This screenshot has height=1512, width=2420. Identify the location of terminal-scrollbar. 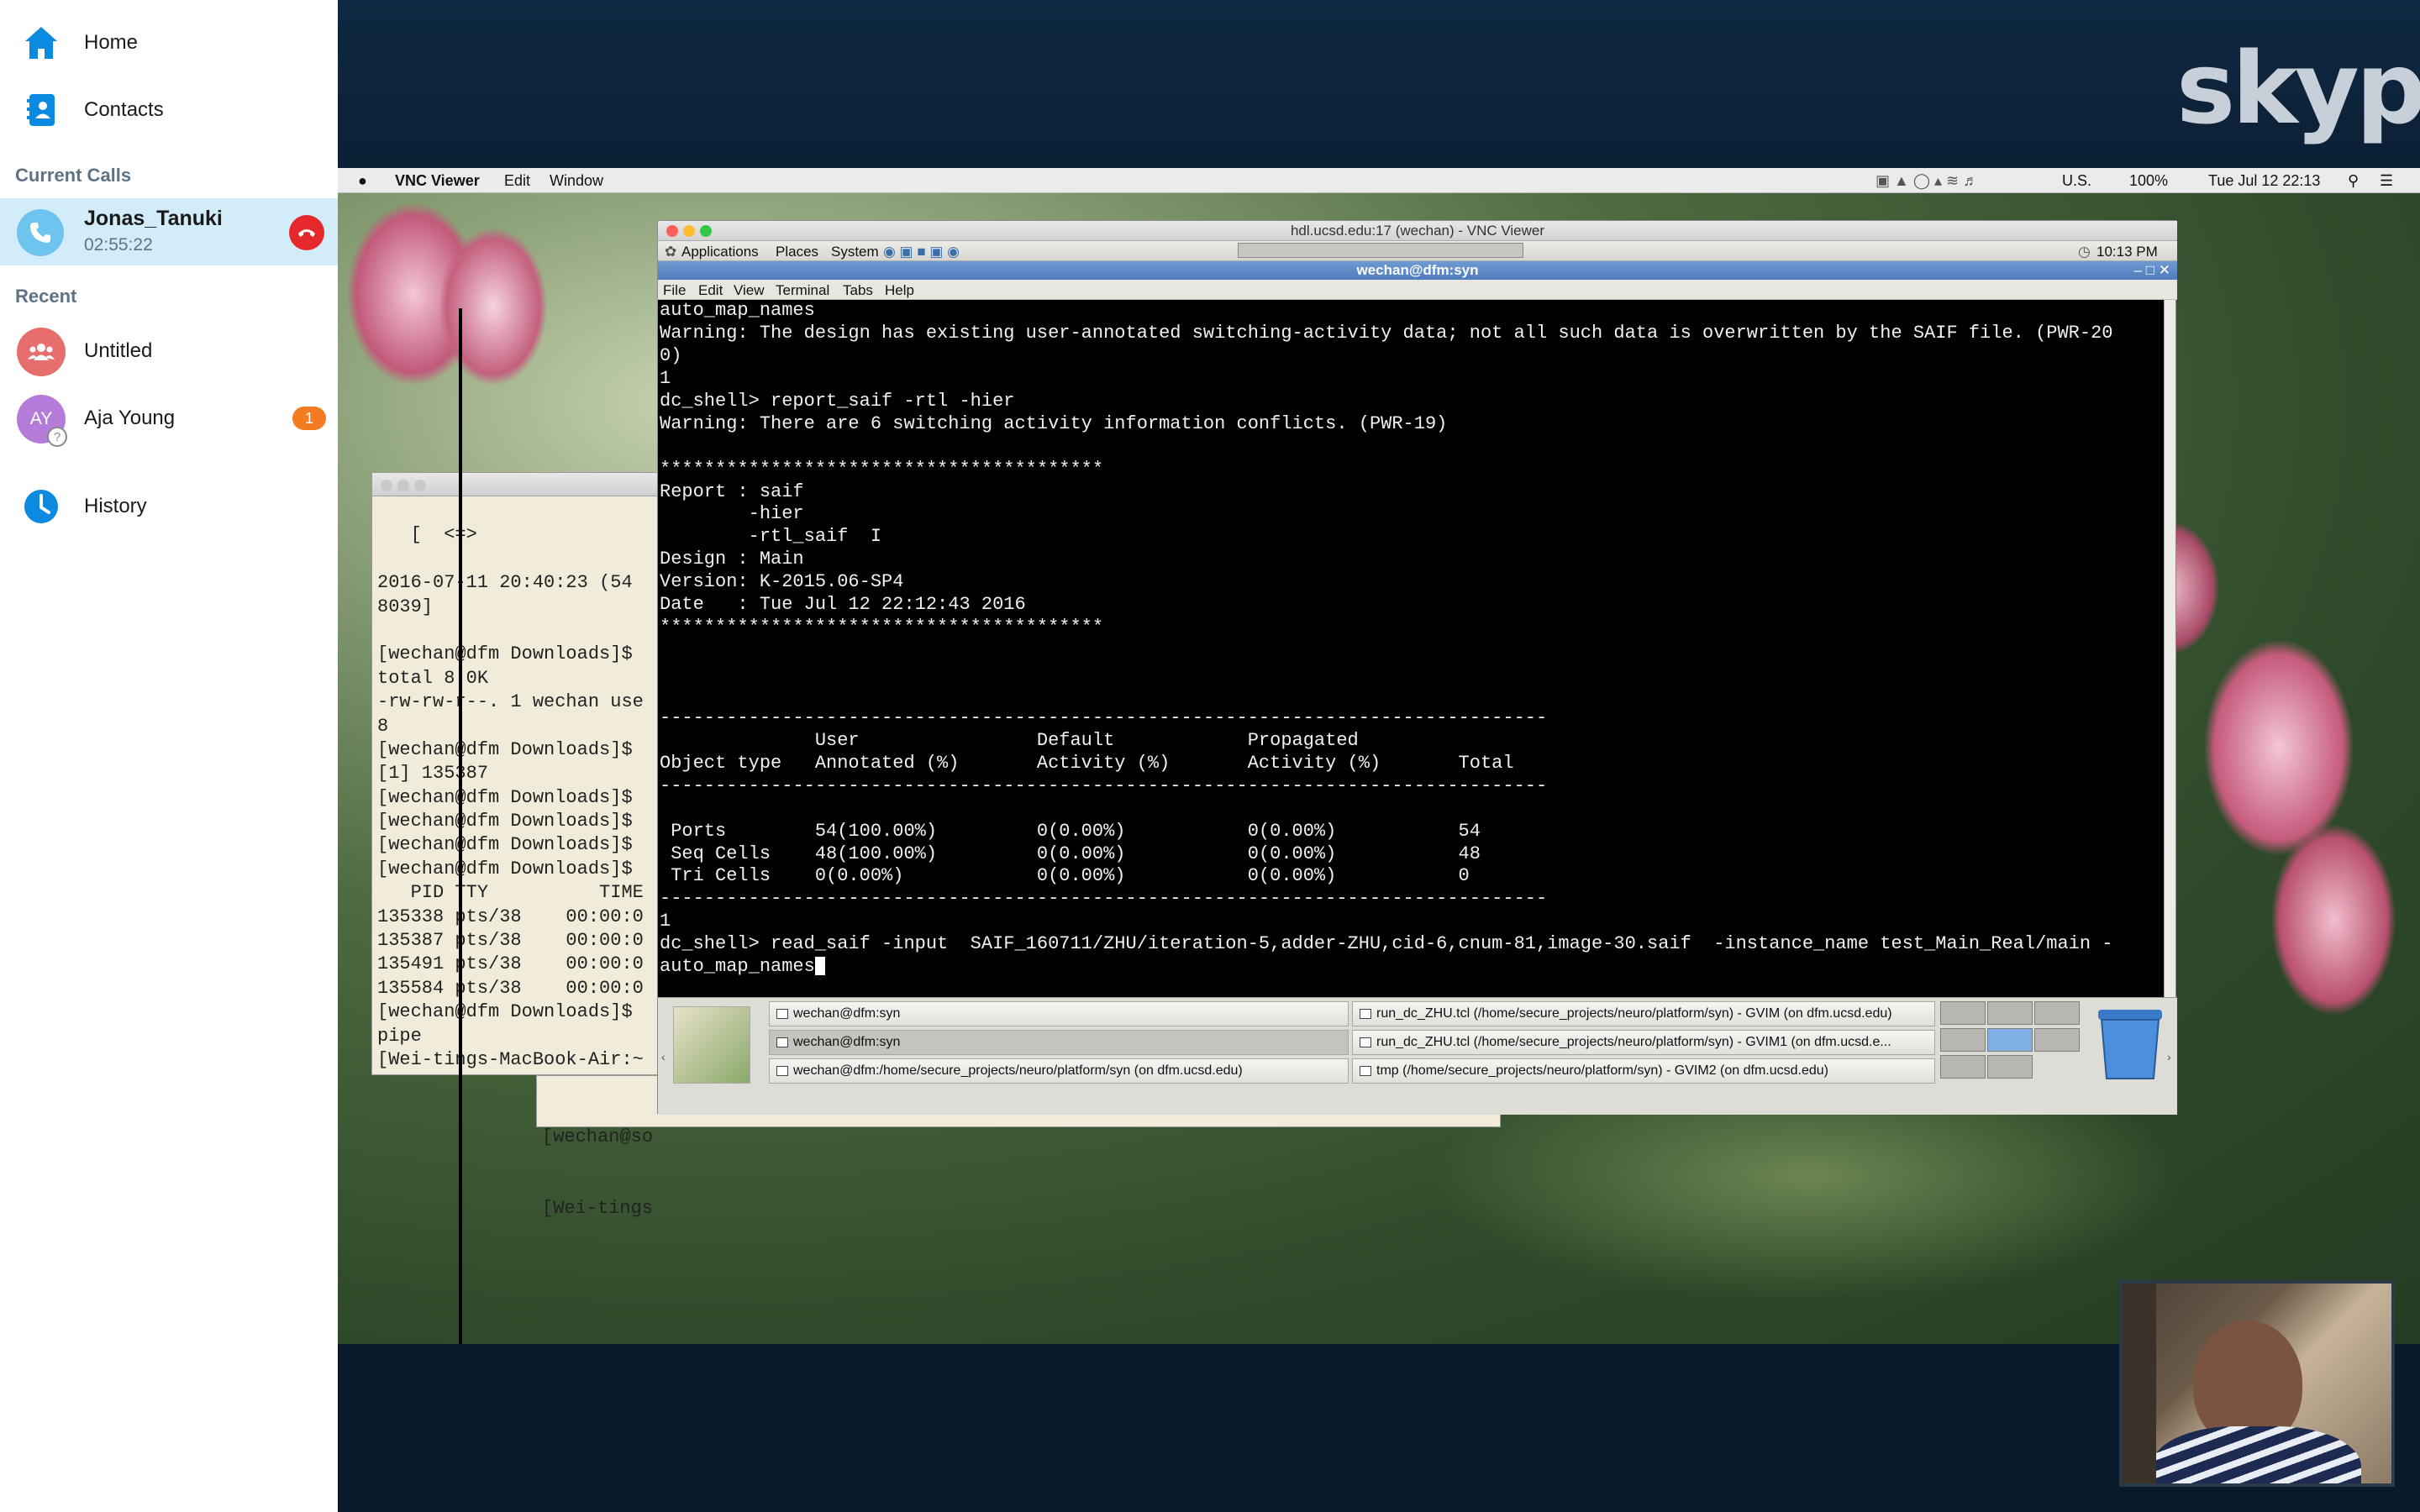
(2169, 648).